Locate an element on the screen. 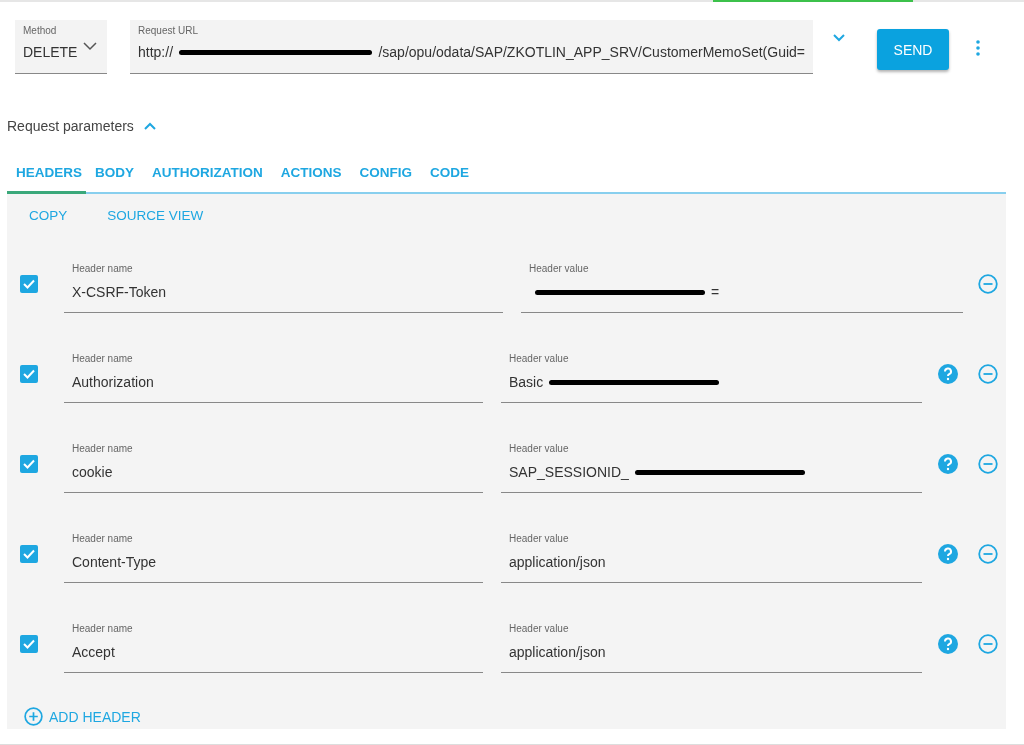 Image resolution: width=1024 pixels, height=745 pixels. header-name-field: Header name cookie is located at coordinates (273, 464).